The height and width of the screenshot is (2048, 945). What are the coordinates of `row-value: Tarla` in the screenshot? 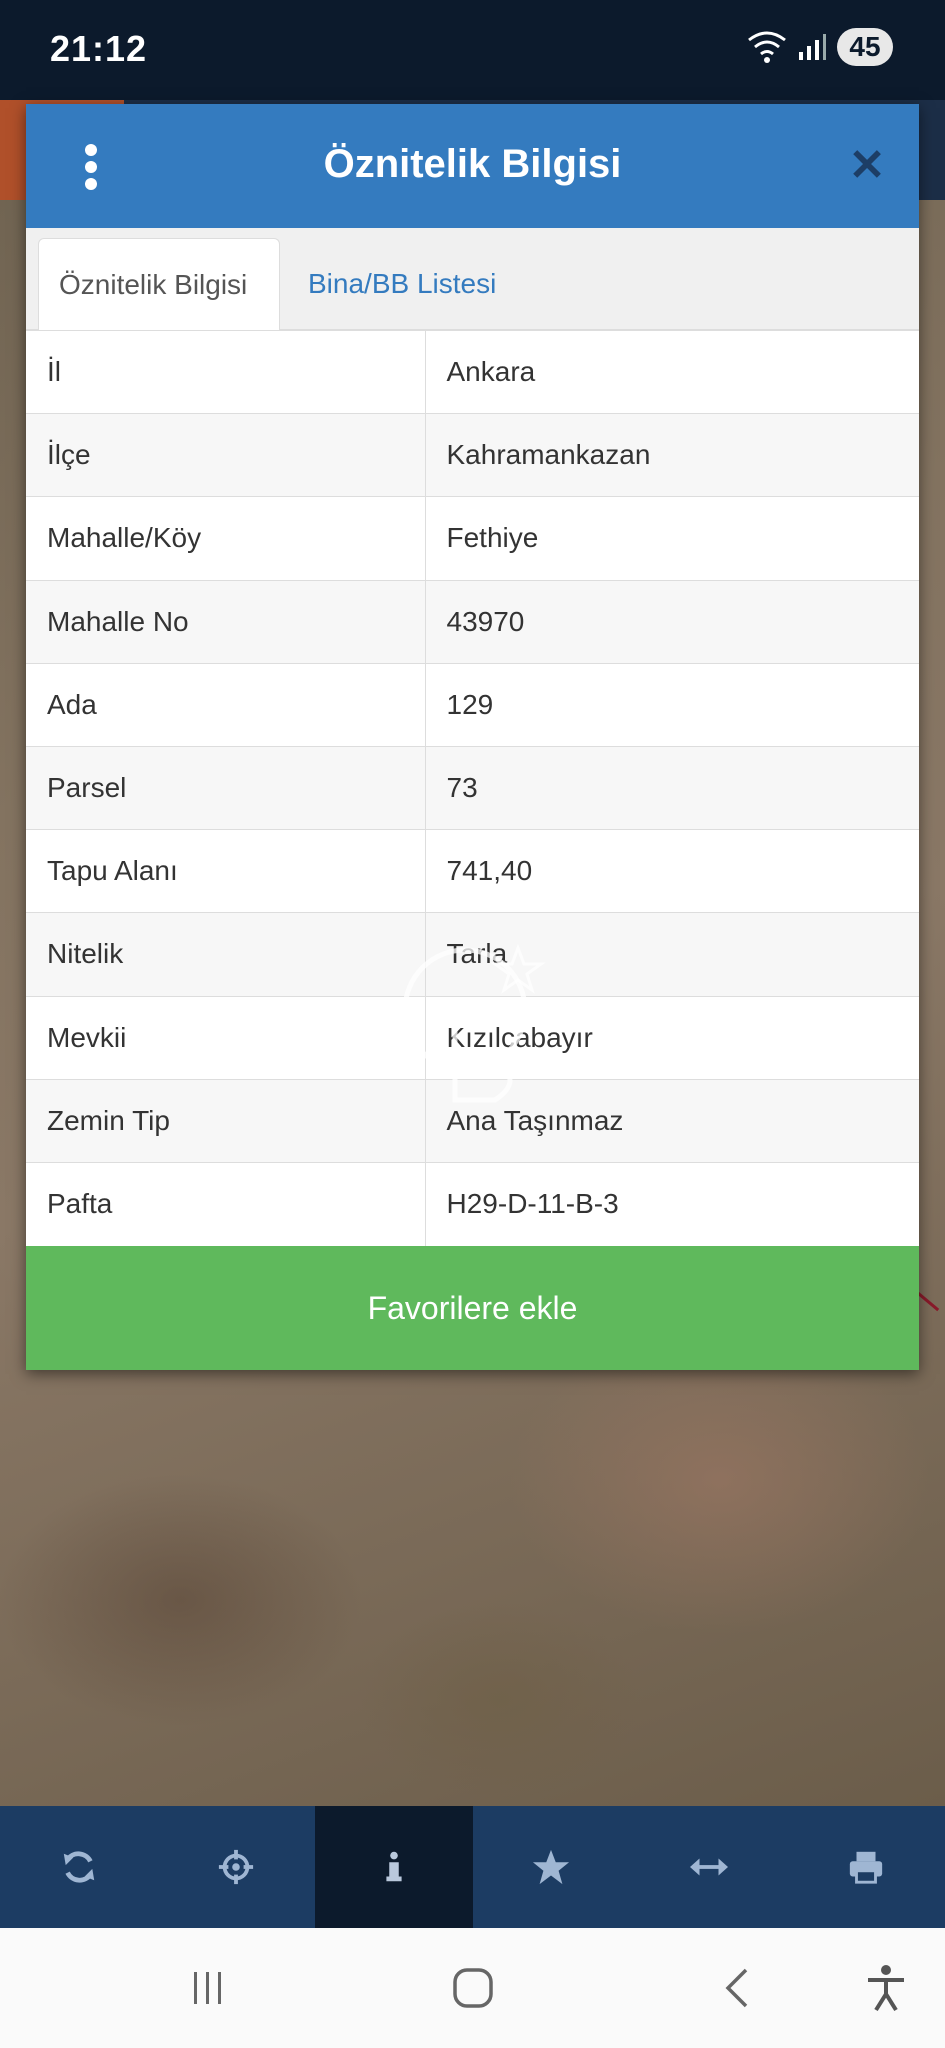 It's located at (672, 954).